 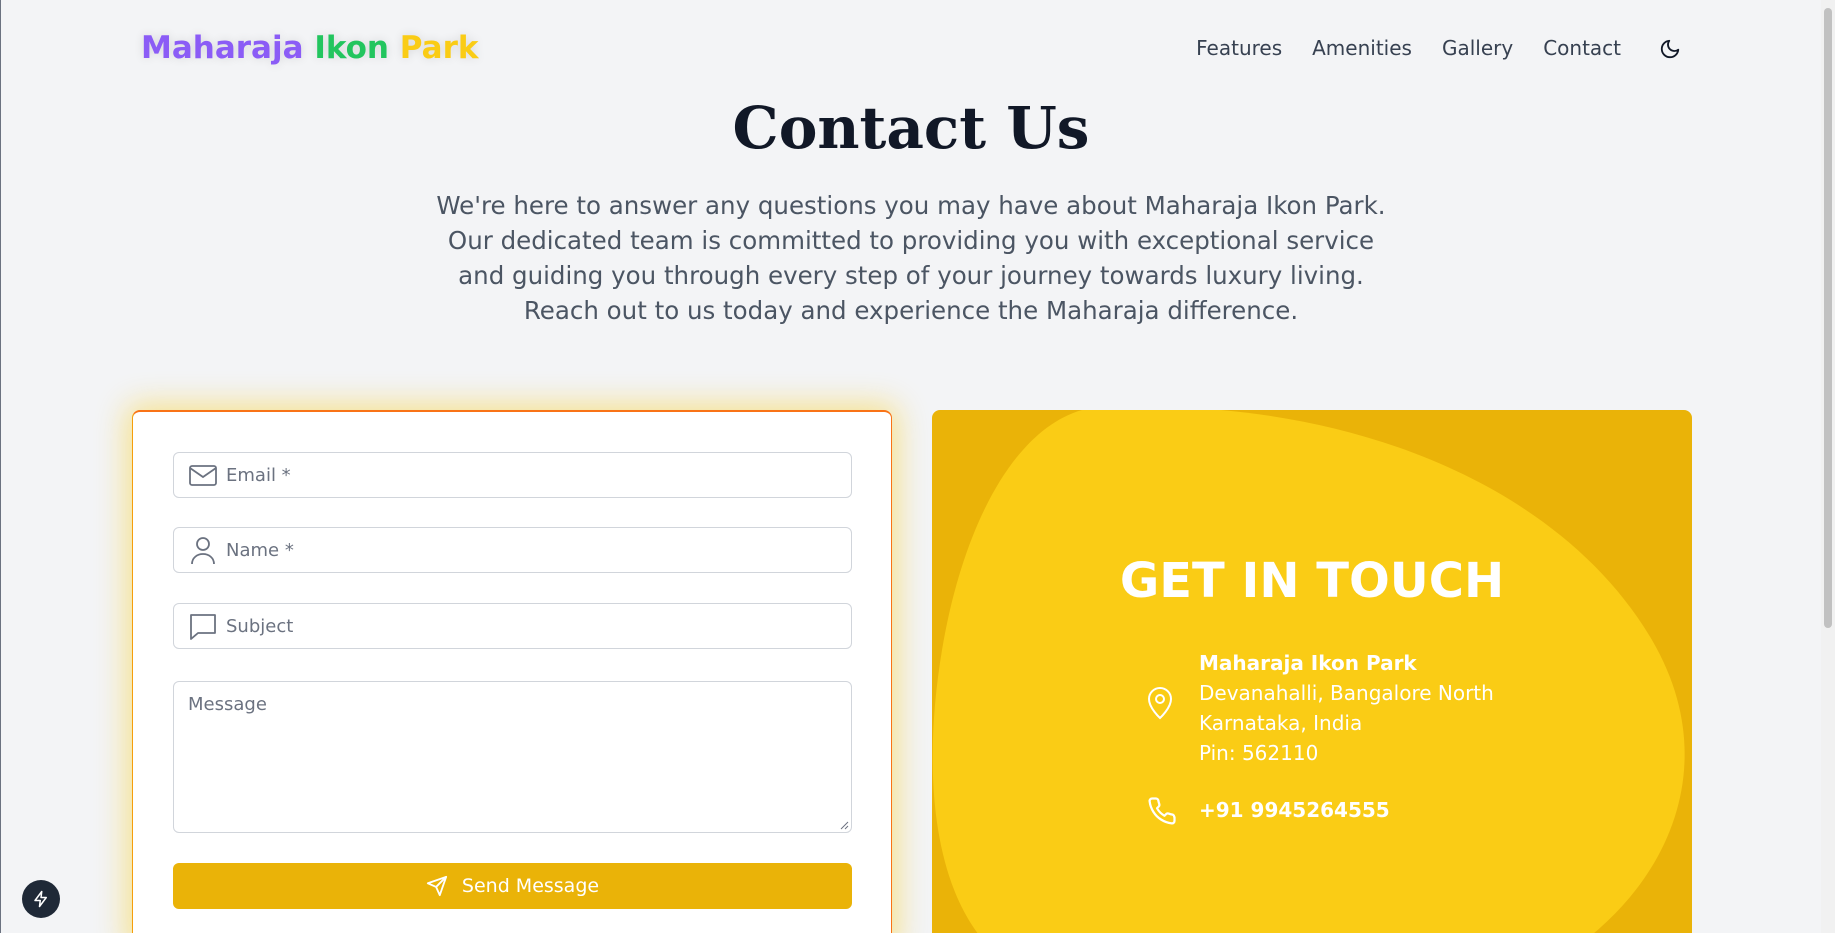 What do you see at coordinates (222, 48) in the screenshot?
I see `logo-word-maharaja: Maharaja` at bounding box center [222, 48].